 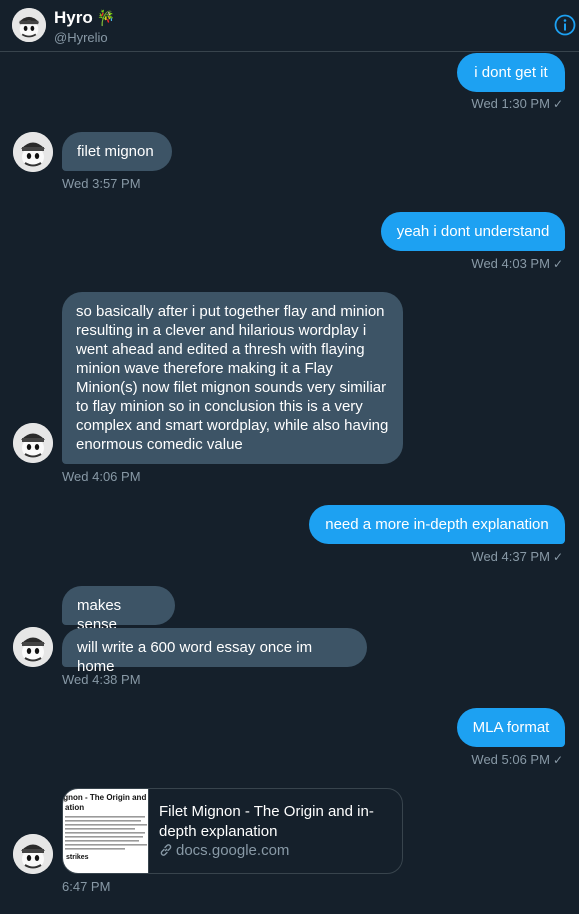 I want to click on message-bubble-incoming: makes sense, so click(x=118, y=609).